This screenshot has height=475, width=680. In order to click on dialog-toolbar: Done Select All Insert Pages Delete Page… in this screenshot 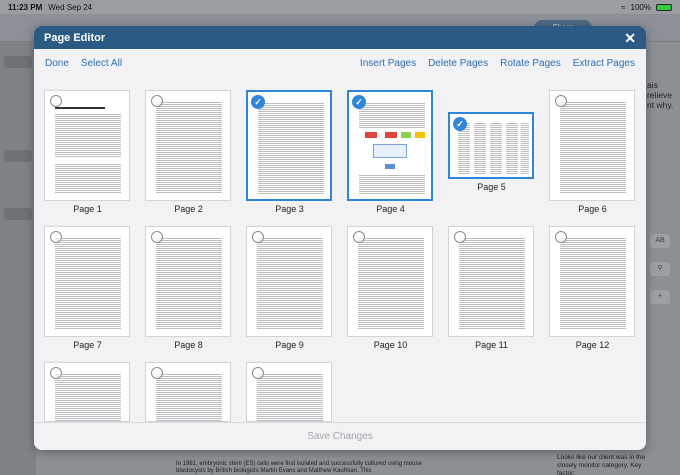, I will do `click(340, 63)`.